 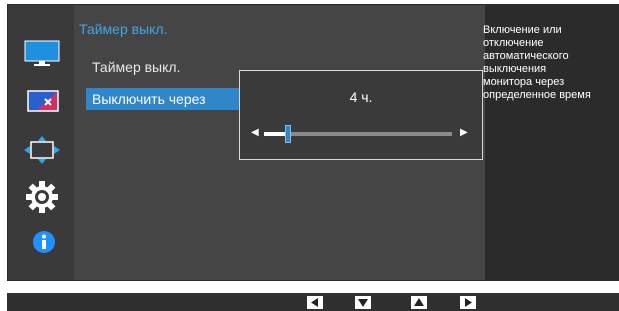 What do you see at coordinates (42, 56) in the screenshot?
I see `picture-icon` at bounding box center [42, 56].